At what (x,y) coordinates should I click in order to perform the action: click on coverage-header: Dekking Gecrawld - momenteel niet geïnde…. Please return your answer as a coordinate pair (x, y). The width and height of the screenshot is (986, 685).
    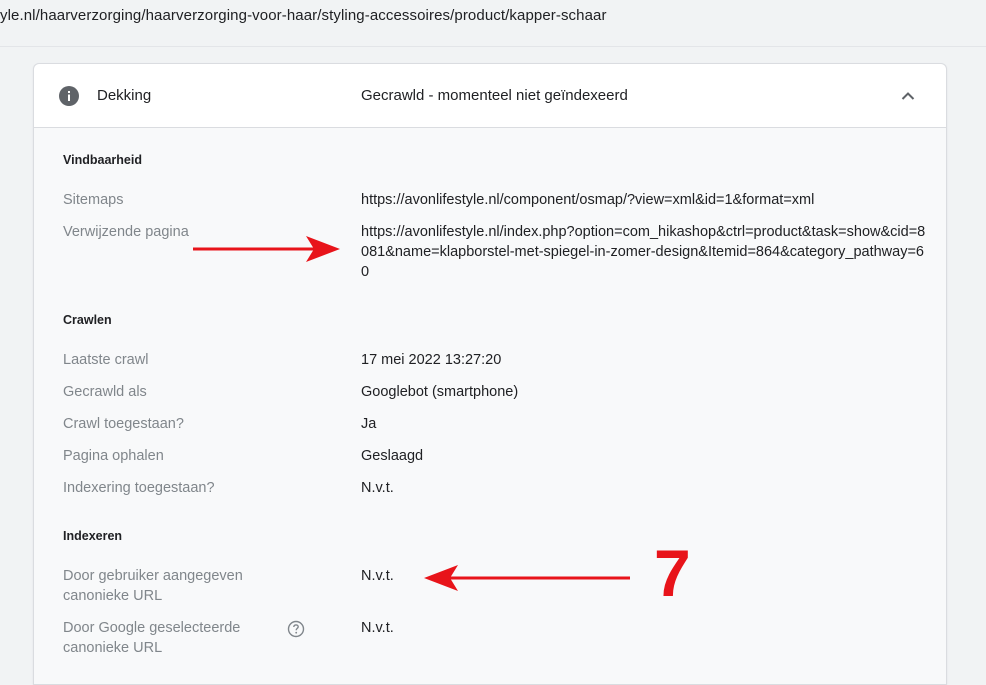
    Looking at the image, I should click on (490, 96).